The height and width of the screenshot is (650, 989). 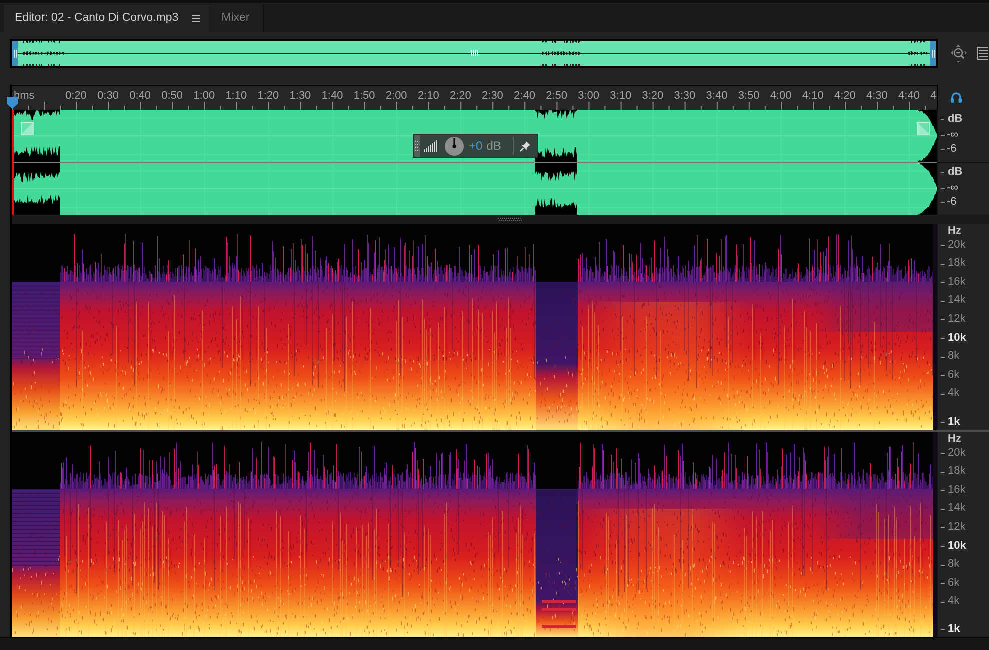 What do you see at coordinates (510, 219) in the screenshot?
I see `splitter-grip-icon` at bounding box center [510, 219].